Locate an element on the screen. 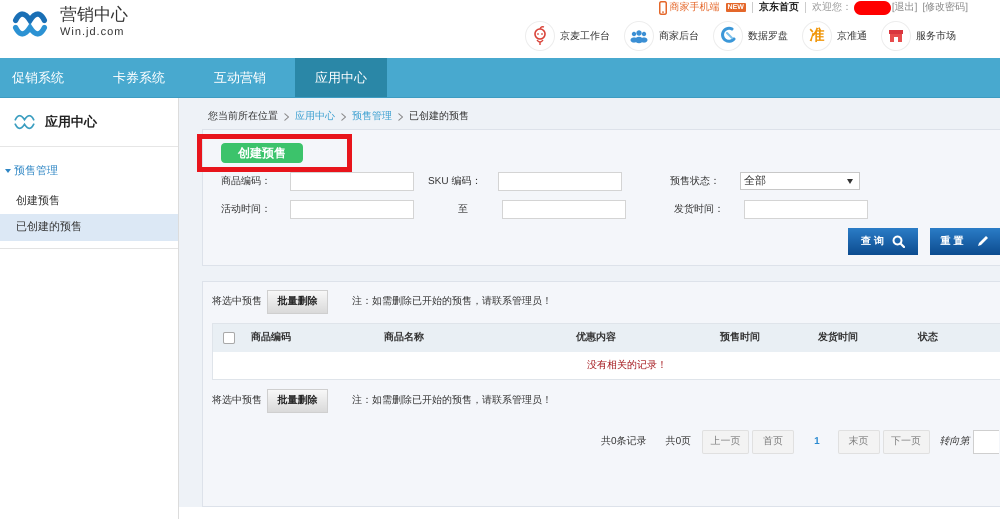 The width and height of the screenshot is (1000, 519). logo-icon is located at coordinates (24, 122).